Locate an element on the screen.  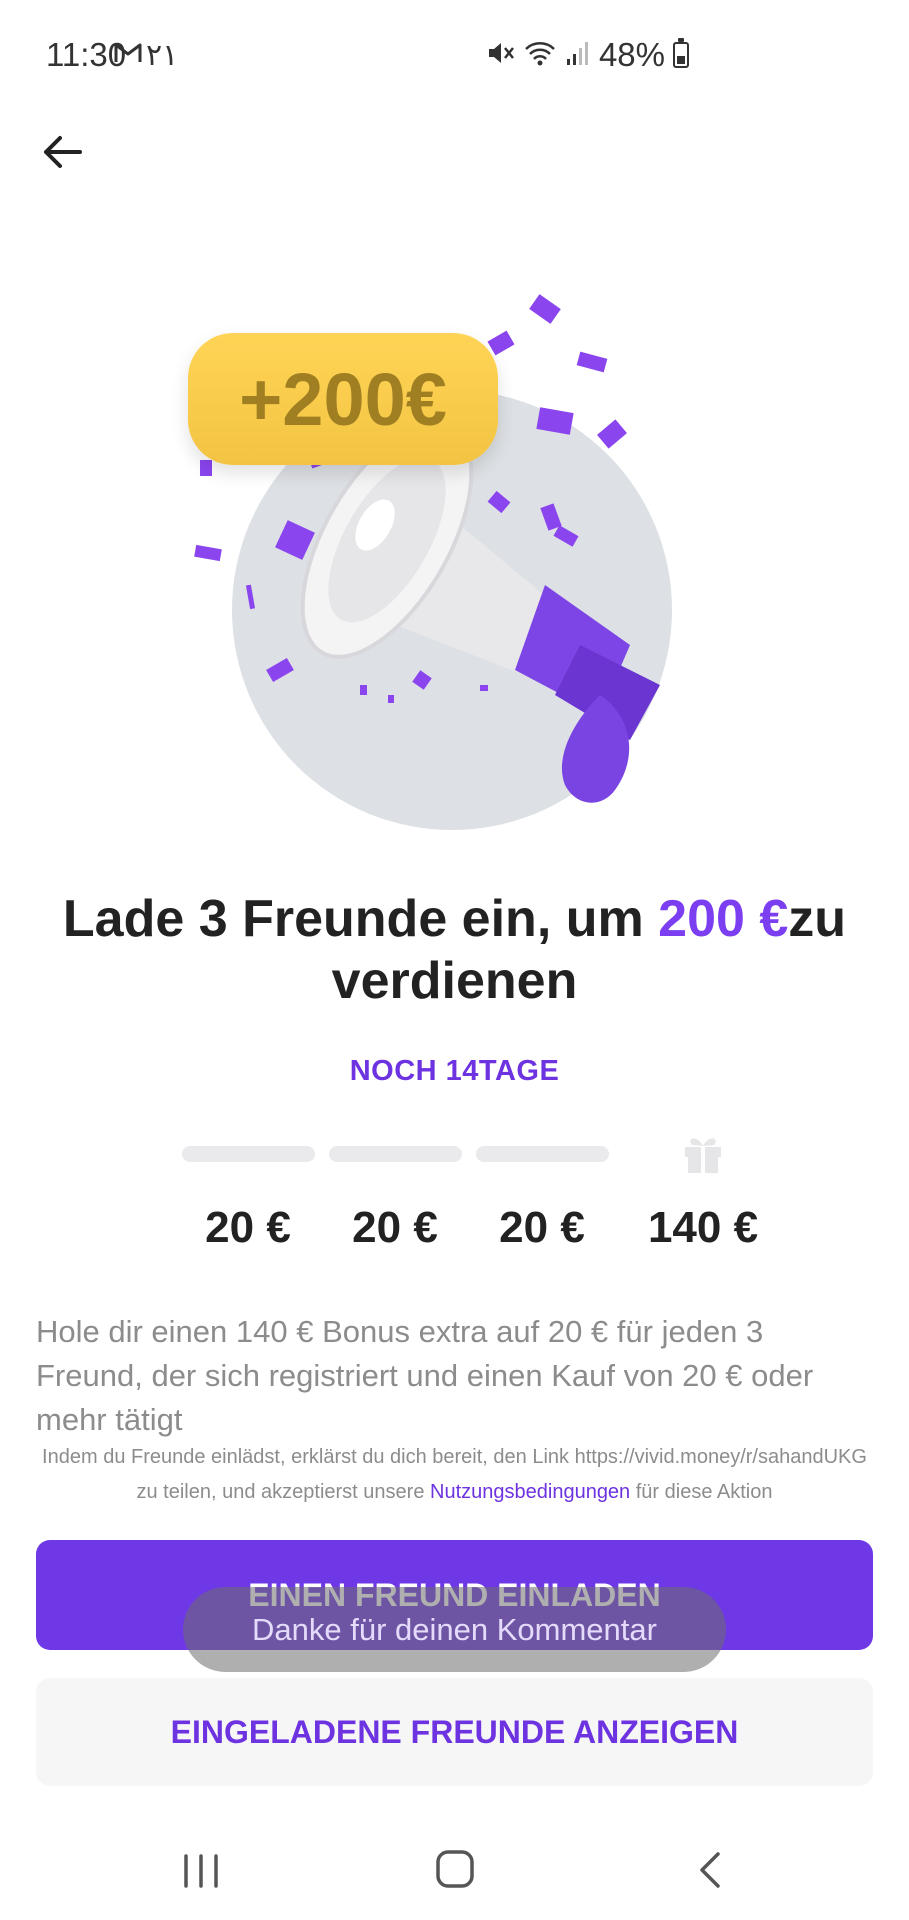
title-amount: 200 € is located at coordinates (723, 919).